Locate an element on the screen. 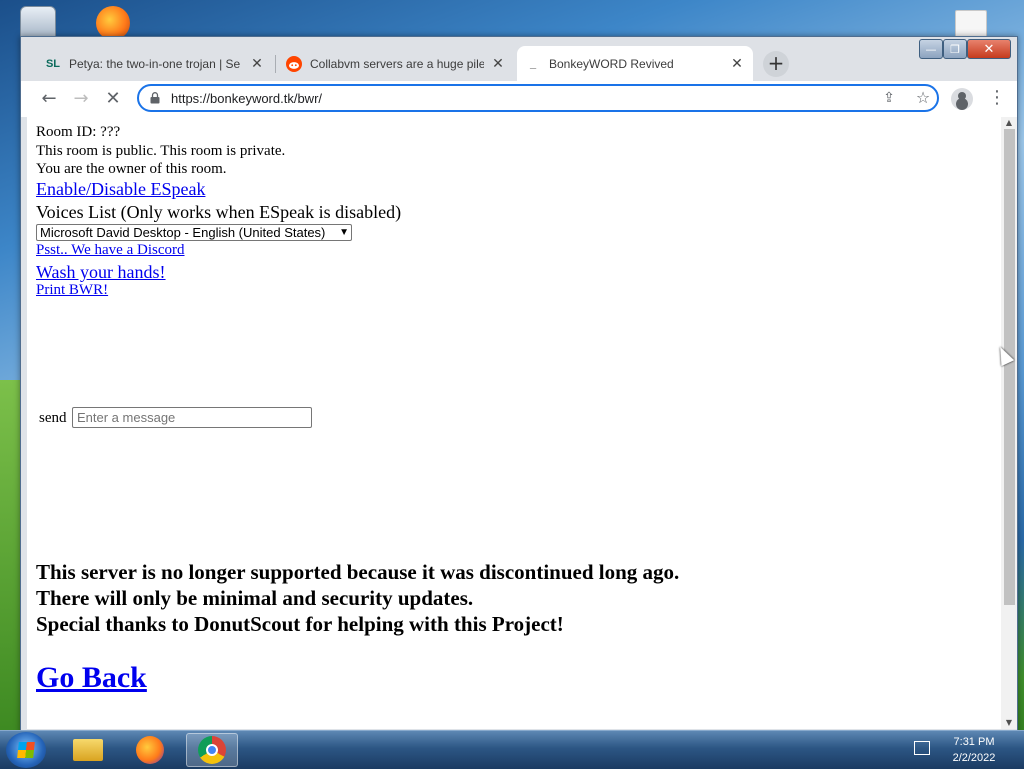 This screenshot has height=769, width=1024. tab-bonkeyword: _ BonkeyWORD Revived ✕ is located at coordinates (635, 63).